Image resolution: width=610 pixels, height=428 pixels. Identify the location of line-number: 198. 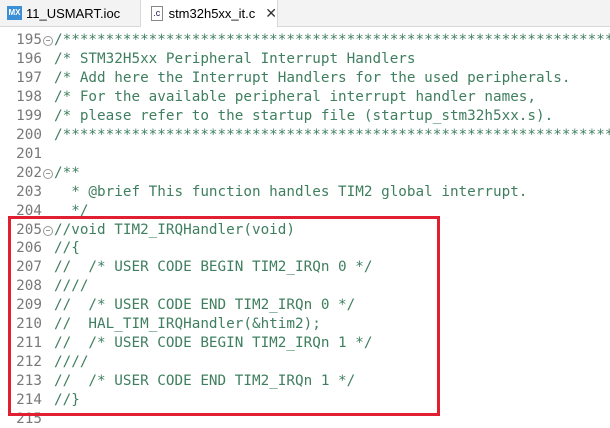
(29, 96).